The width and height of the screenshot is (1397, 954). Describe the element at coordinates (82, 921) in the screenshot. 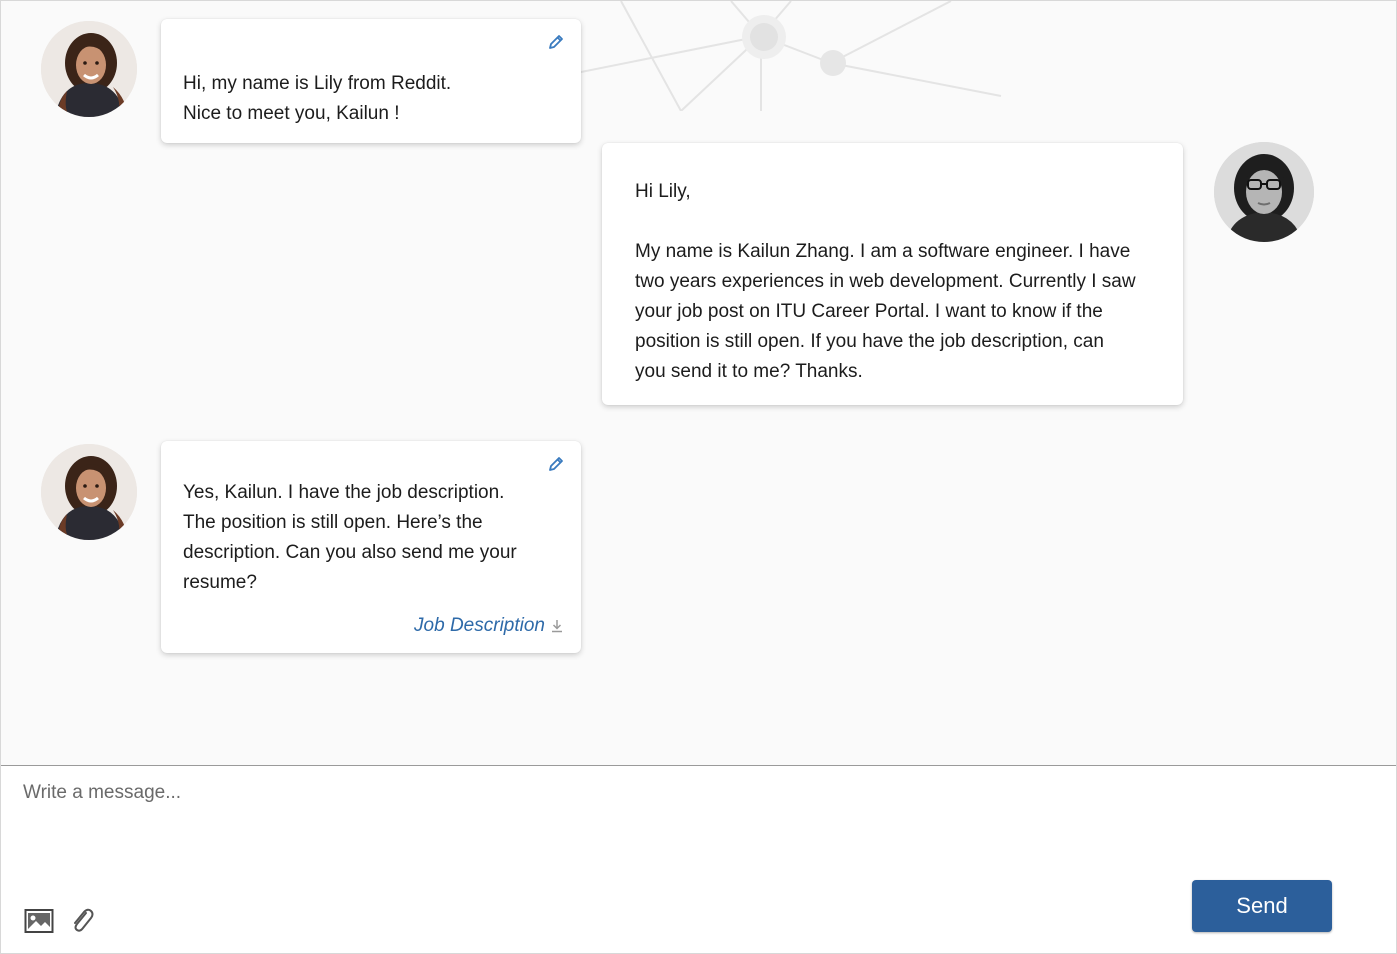

I see `paperclip-icon` at that location.